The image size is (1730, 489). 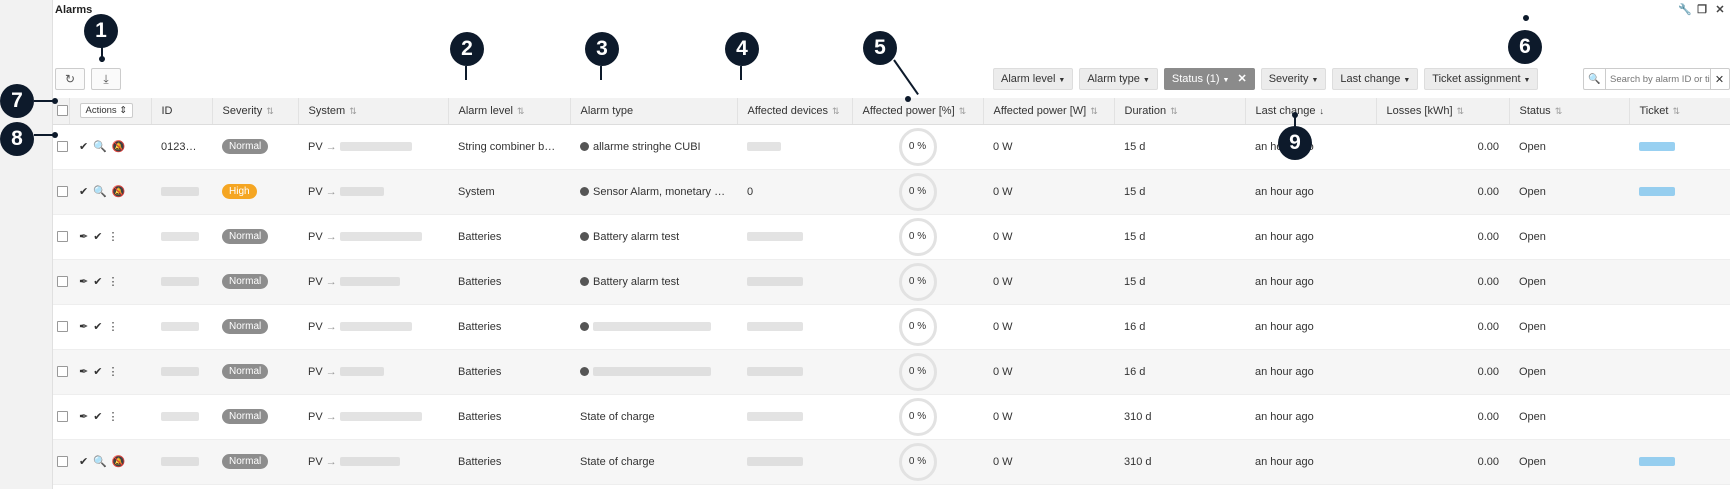 What do you see at coordinates (1118, 79) in the screenshot?
I see `filter-alarm-type: Alarm type ▼` at bounding box center [1118, 79].